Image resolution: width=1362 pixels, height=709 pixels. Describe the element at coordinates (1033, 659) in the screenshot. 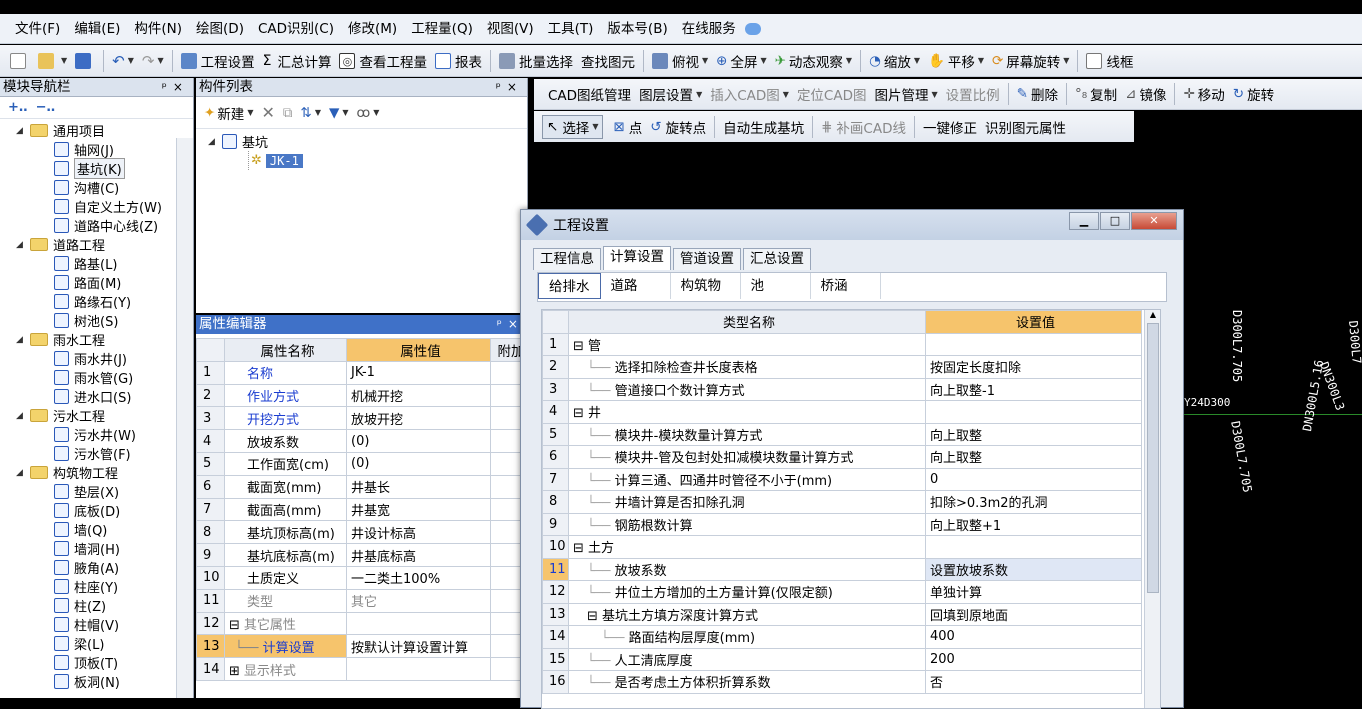

I see `setting-value-cell: 200` at that location.